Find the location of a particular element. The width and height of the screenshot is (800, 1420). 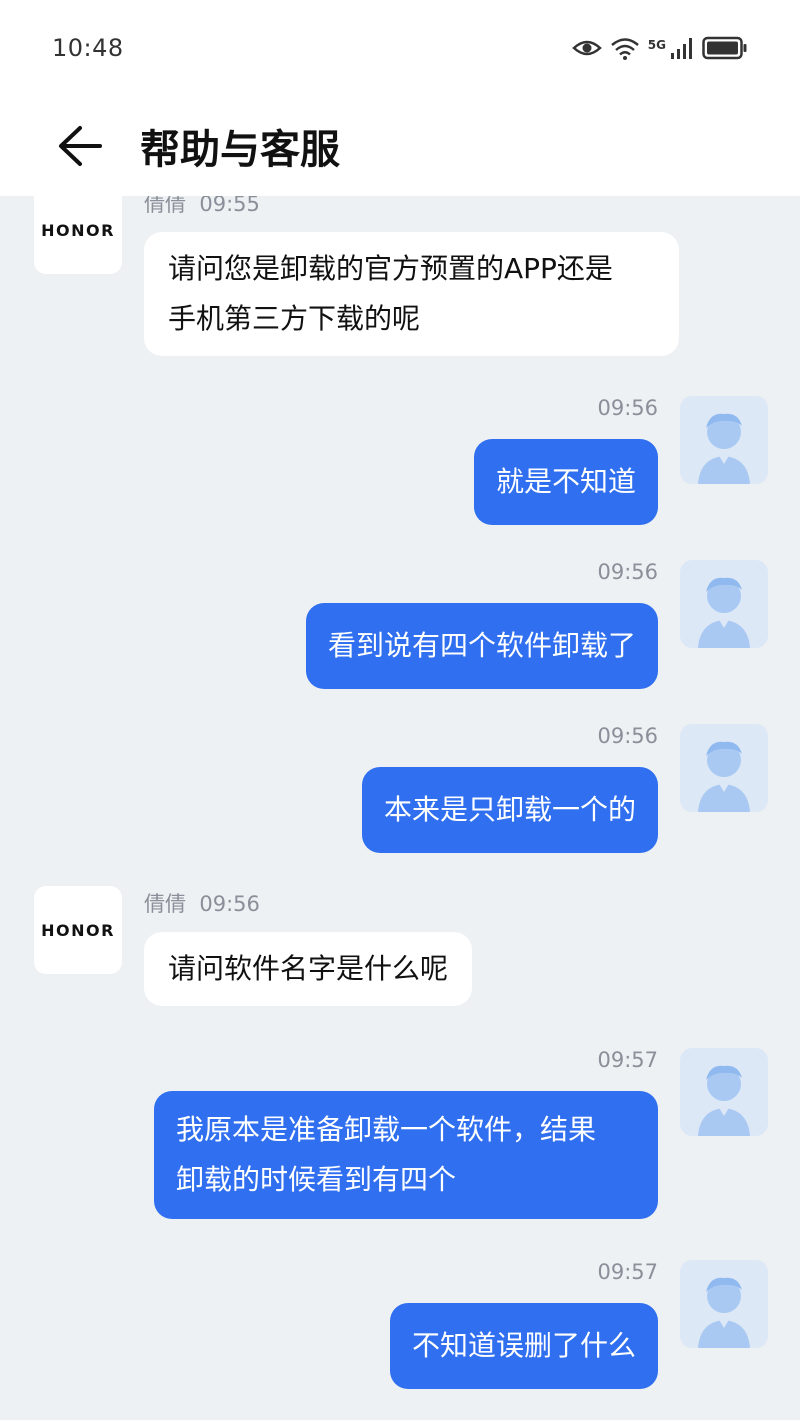

message-line: 本来是只卸载一个的 is located at coordinates (509, 809).